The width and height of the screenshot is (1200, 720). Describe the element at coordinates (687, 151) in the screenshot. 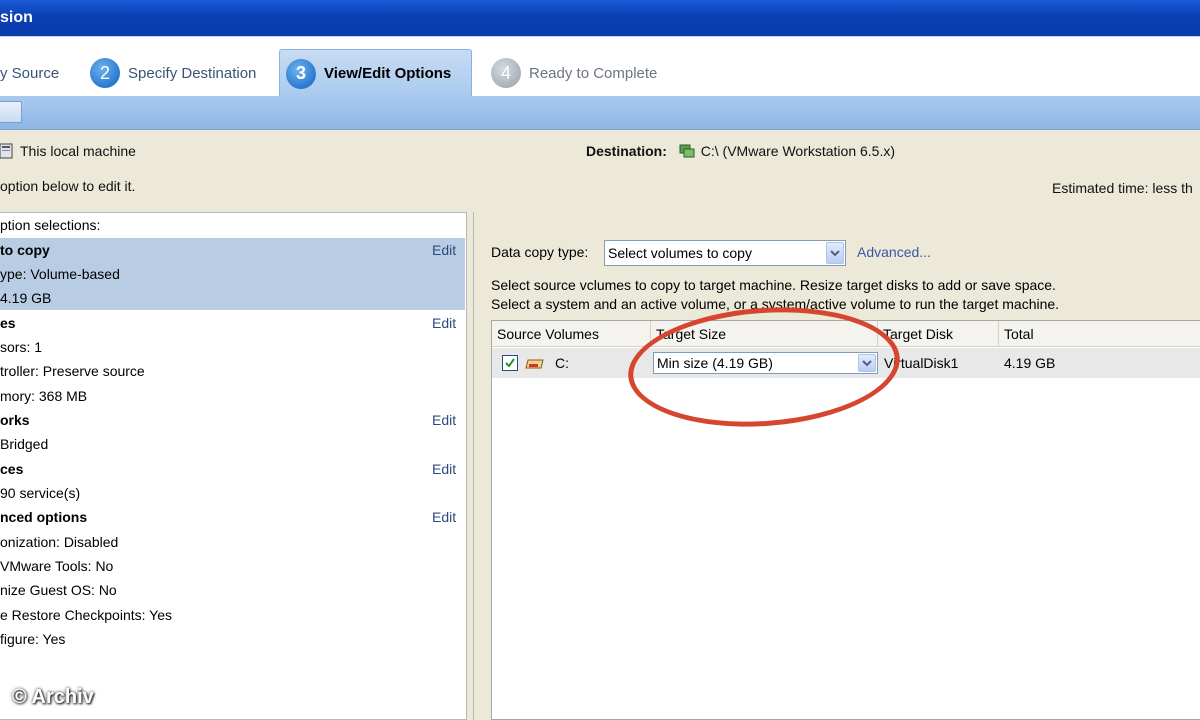

I see `vmware-icon` at that location.